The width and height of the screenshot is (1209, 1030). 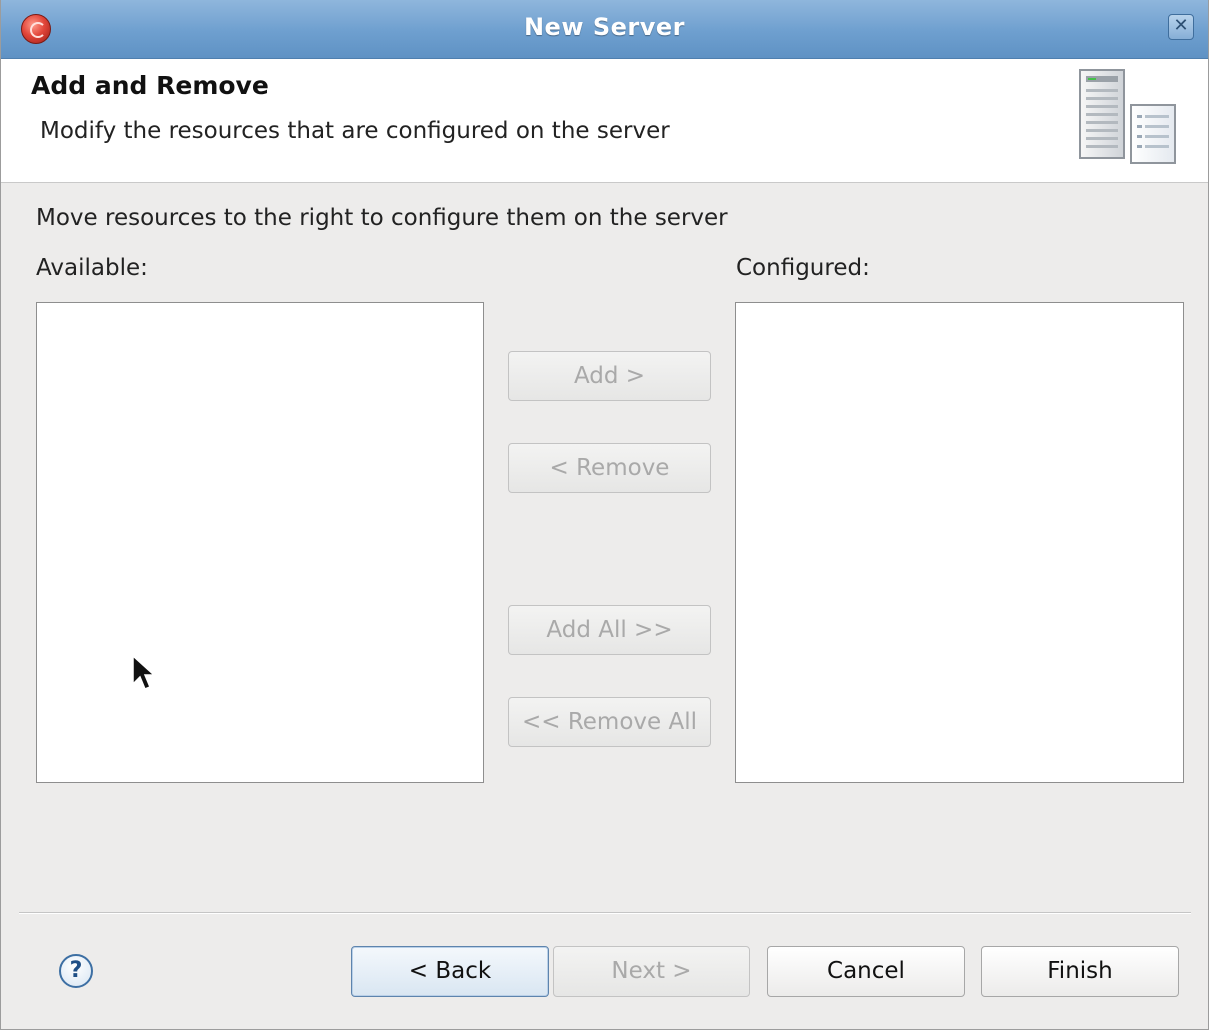 I want to click on configured-label: Configured:, so click(x=803, y=268).